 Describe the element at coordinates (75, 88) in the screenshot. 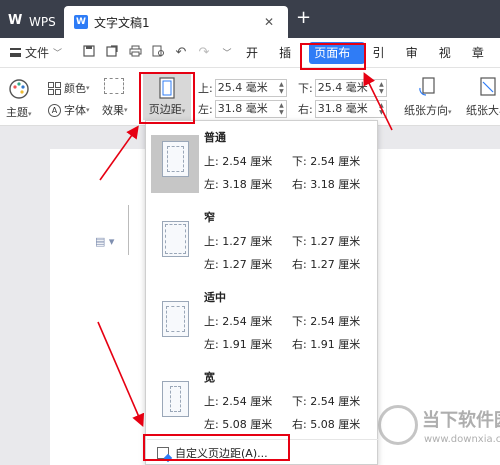

I see `color-label: 颜色` at that location.